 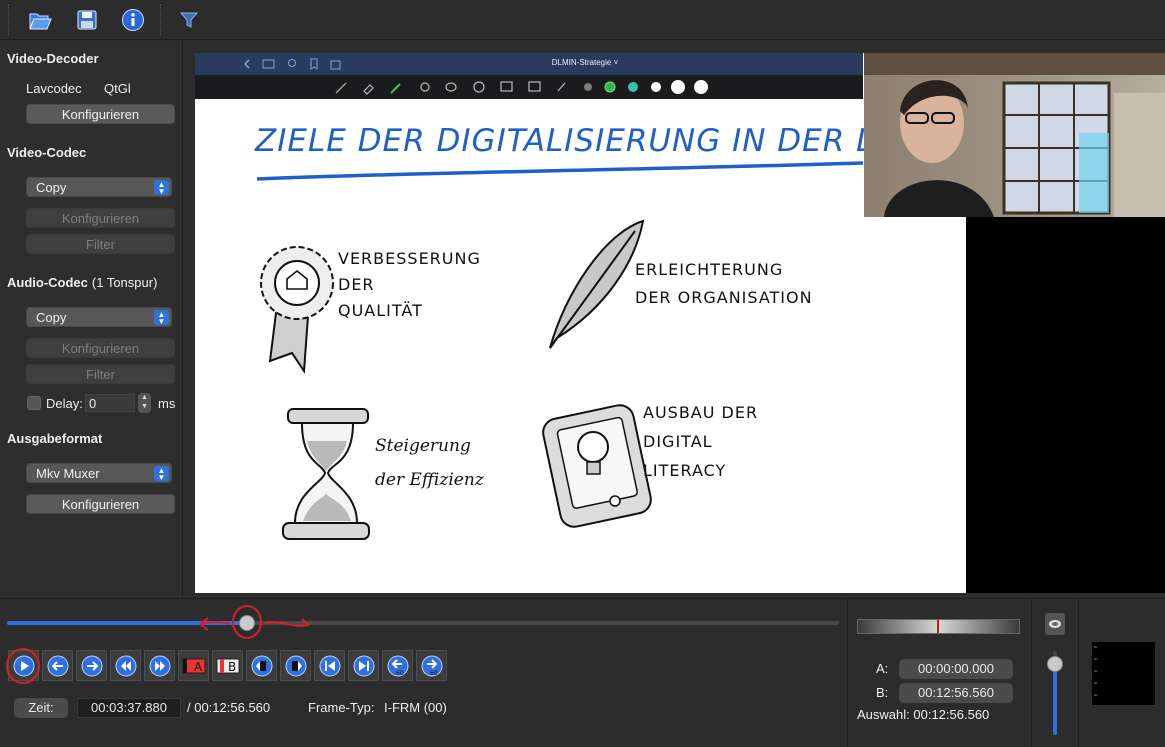 What do you see at coordinates (23, 666) in the screenshot?
I see `play-annotation-circle` at bounding box center [23, 666].